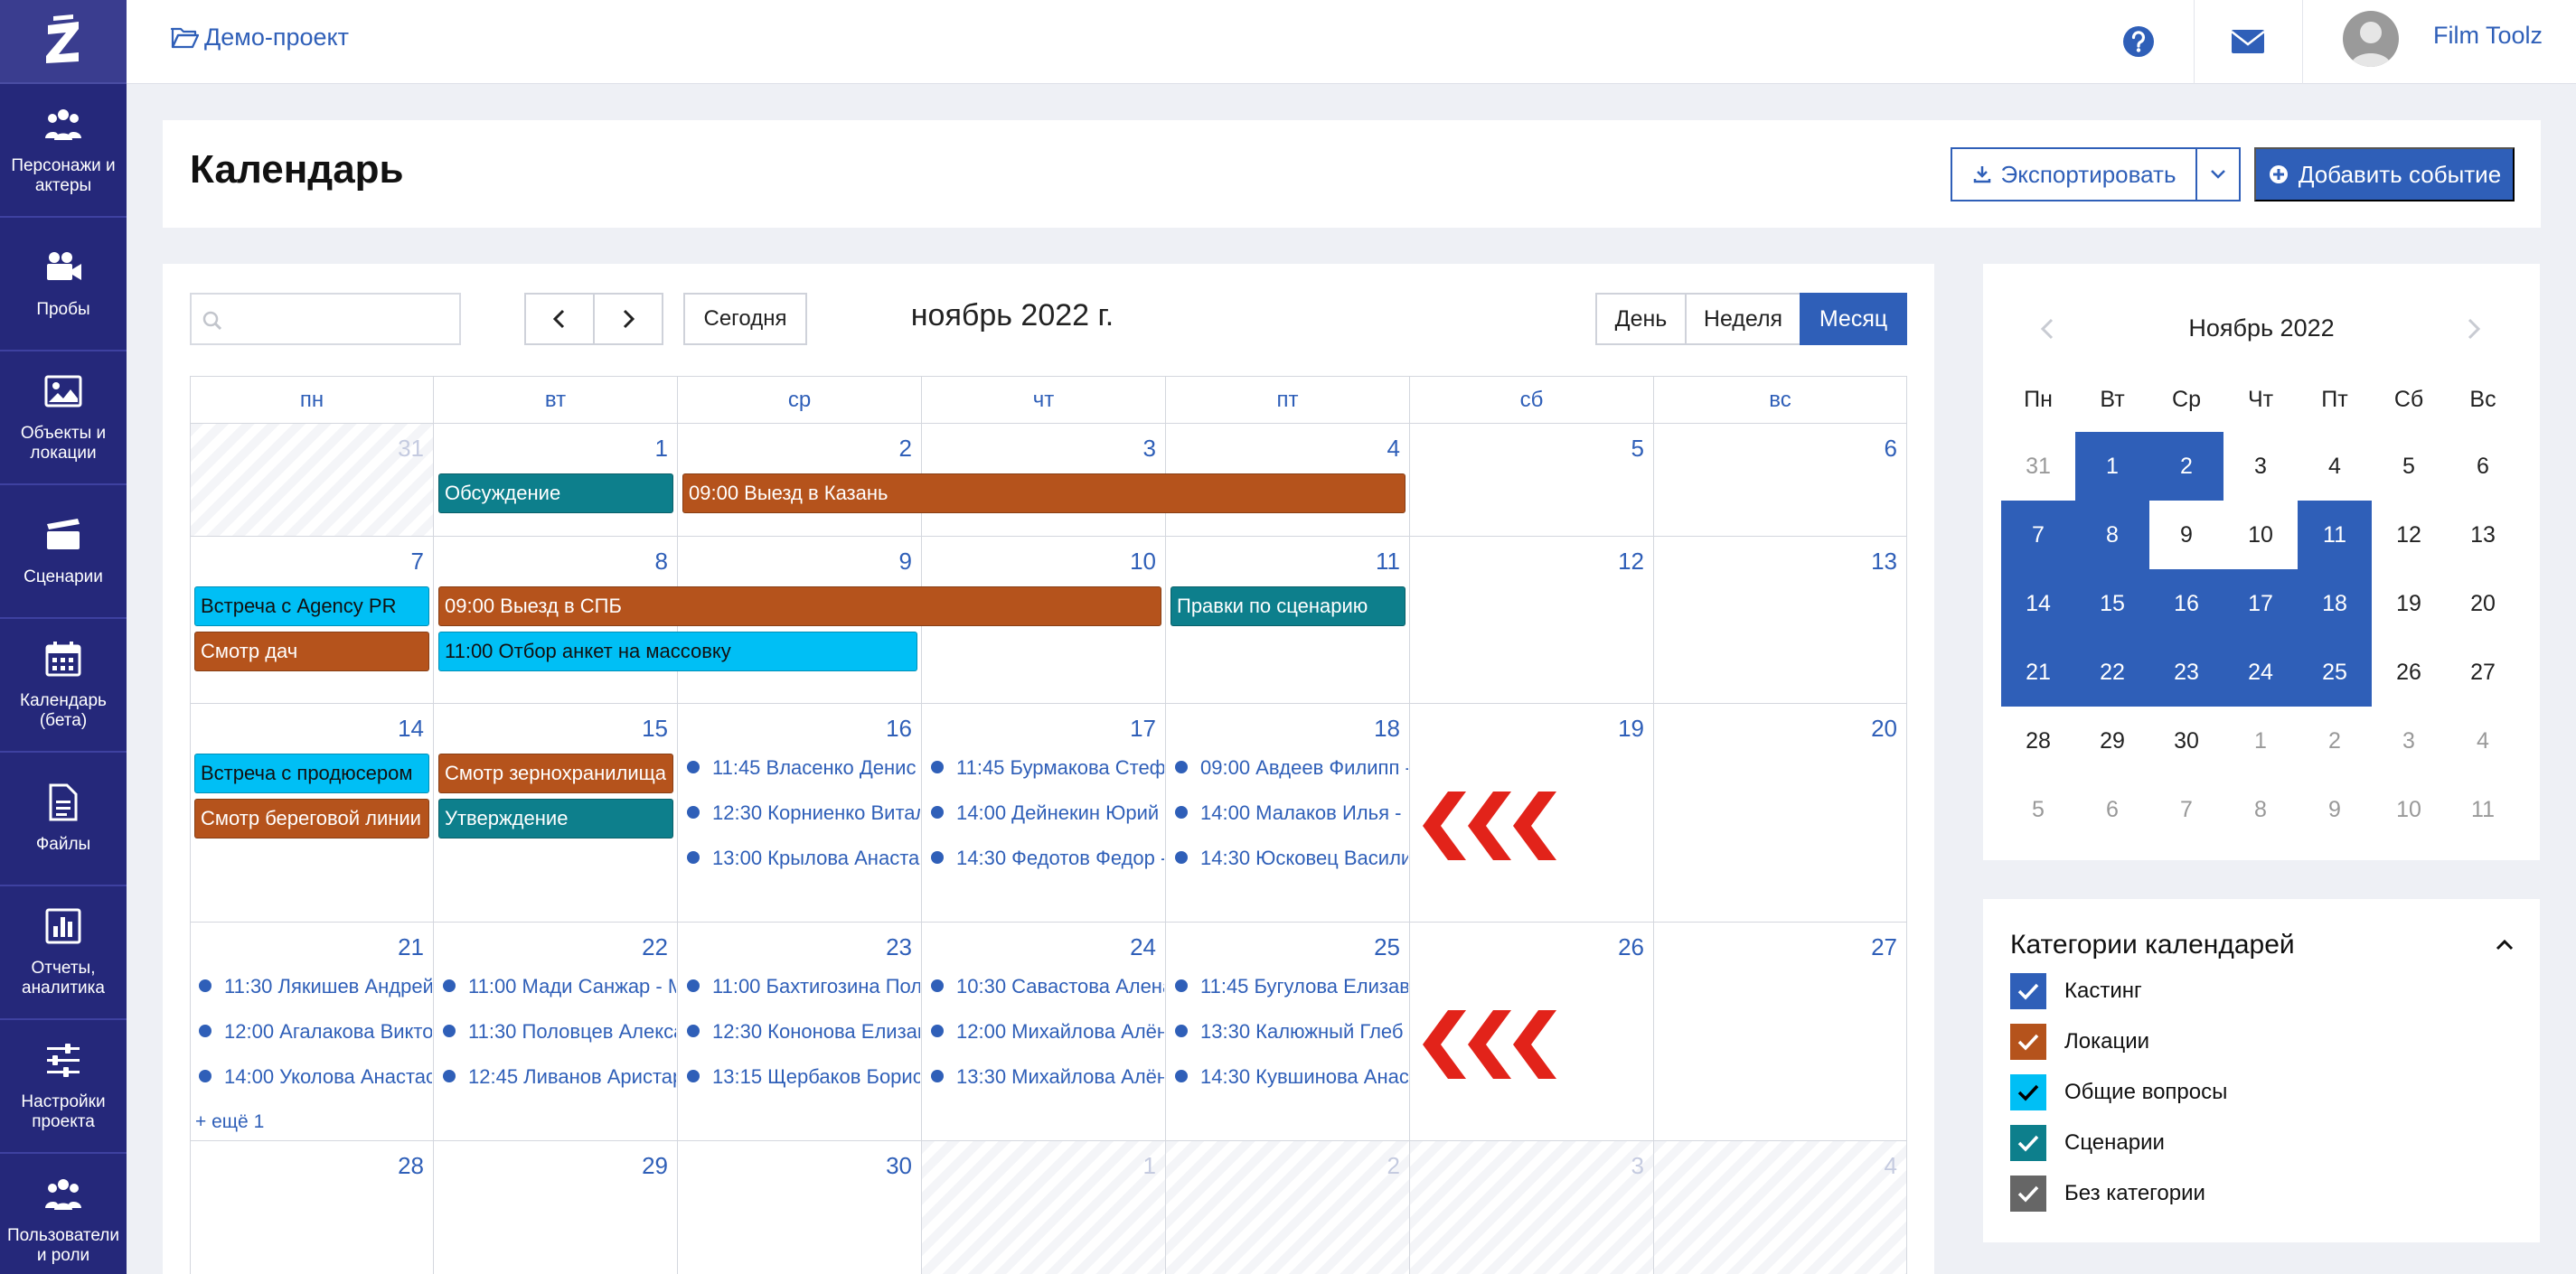  Describe the element at coordinates (2074, 174) in the screenshot. I see `export-button: Экспортировать` at that location.